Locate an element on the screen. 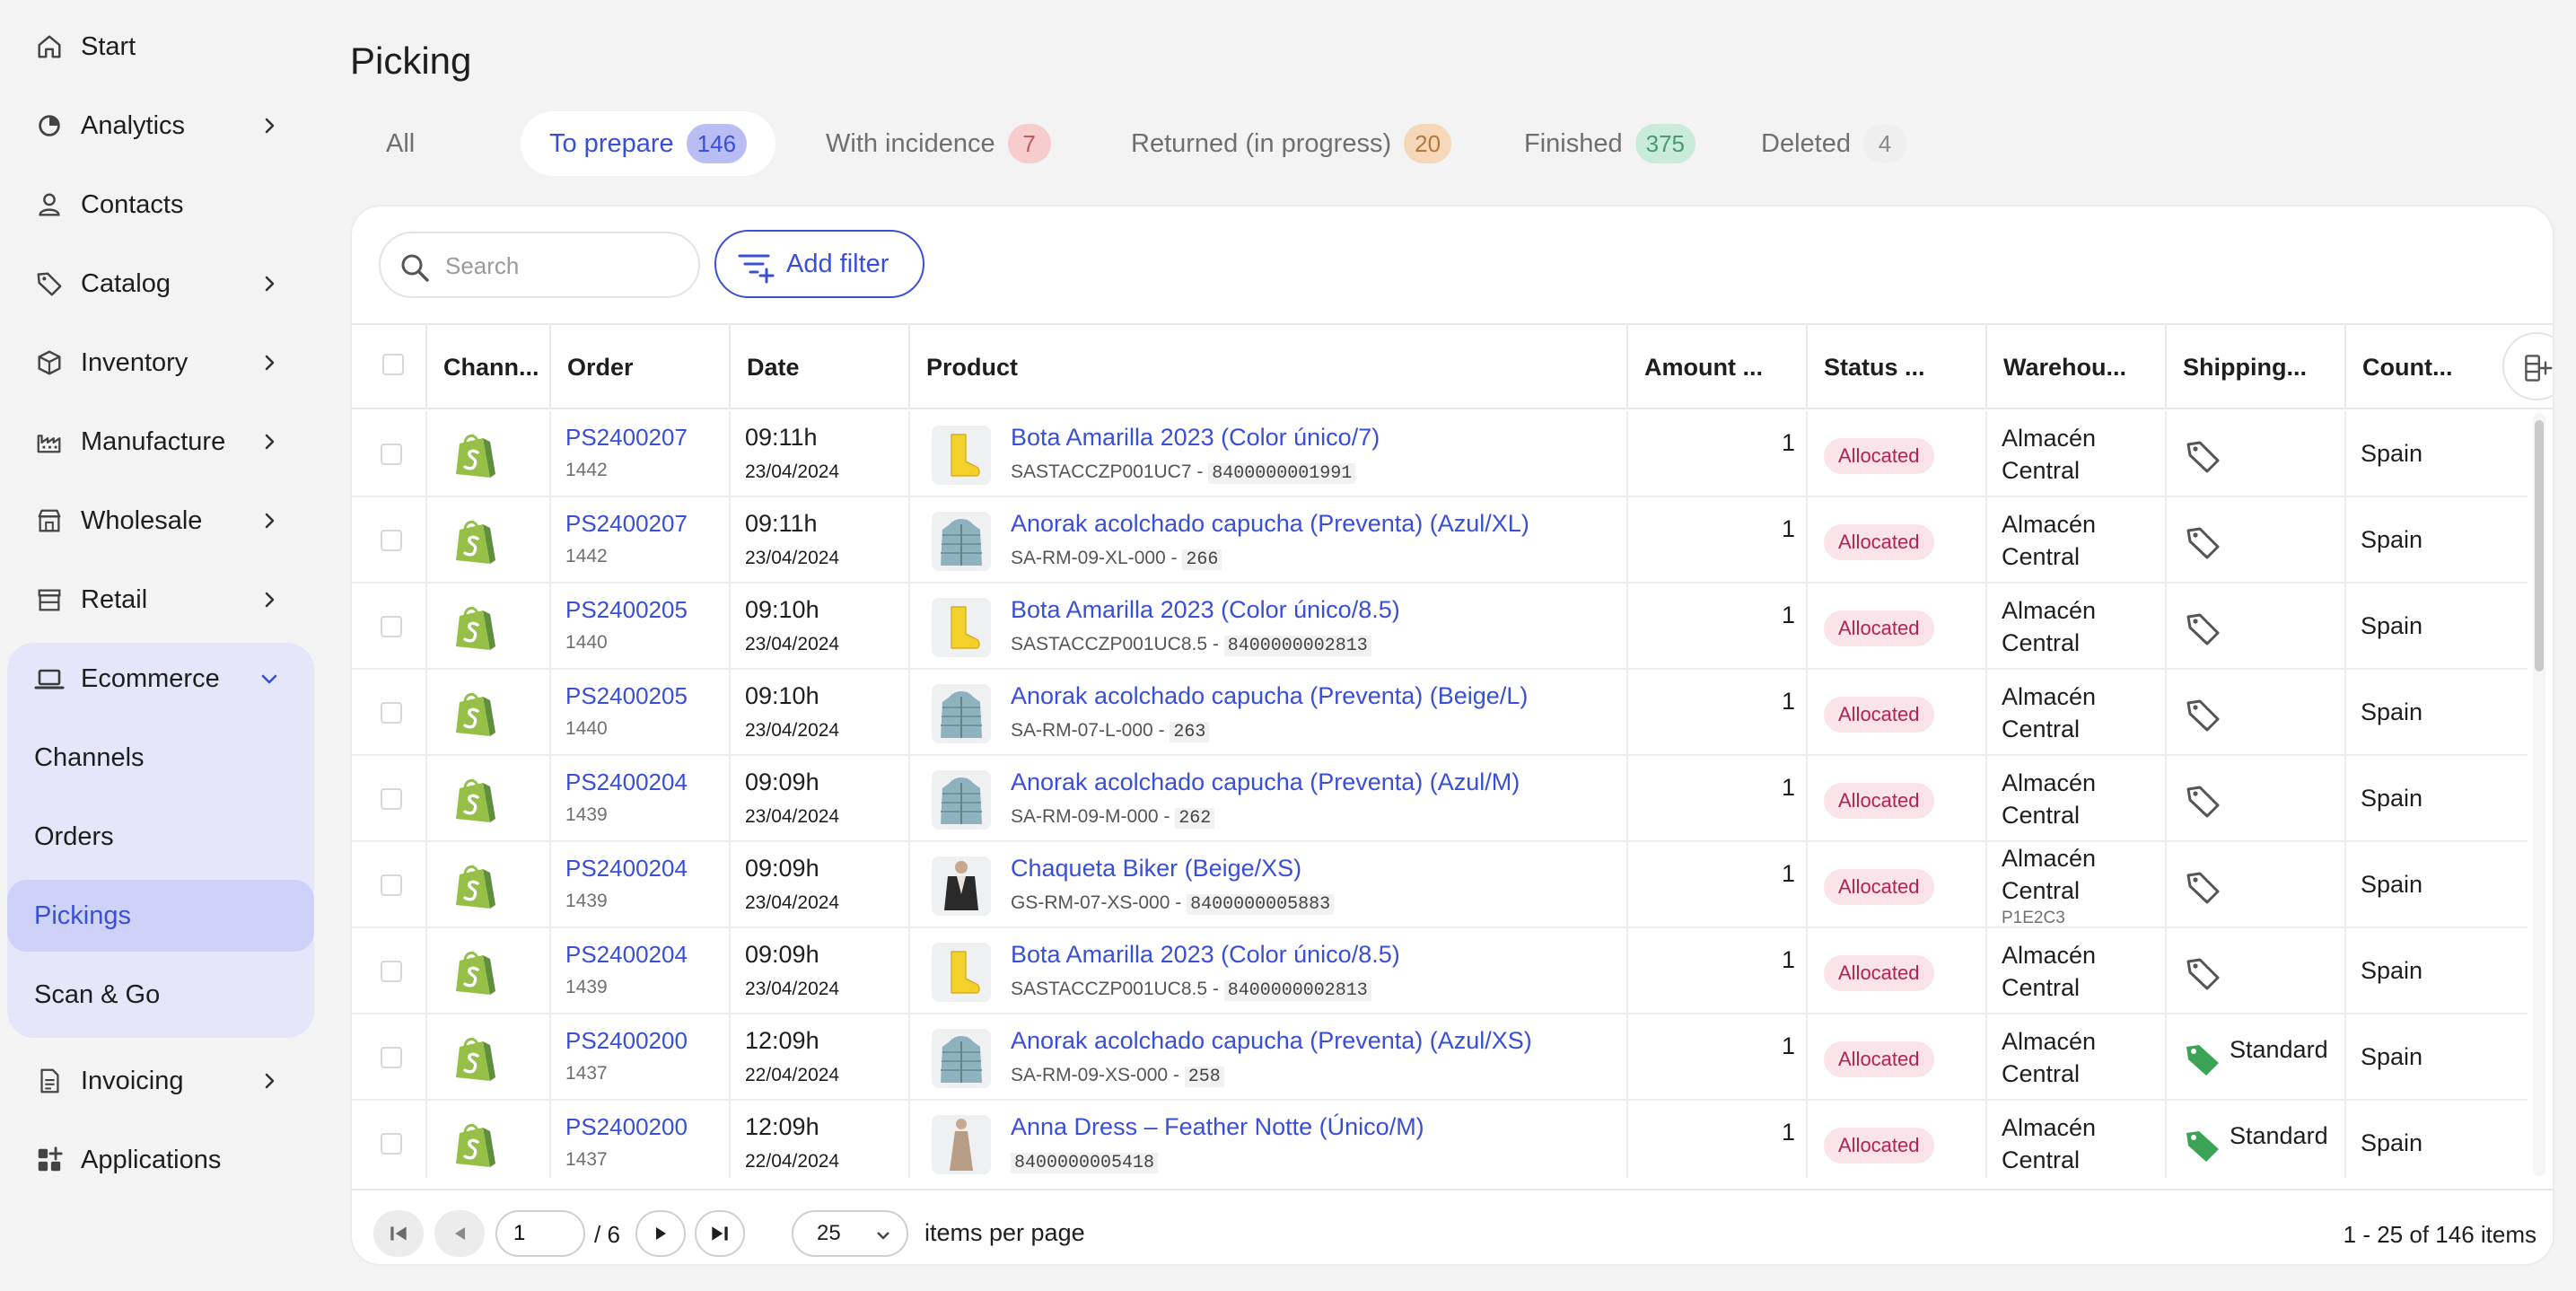 This screenshot has height=1291, width=2576. product-link: Bota Amarilla 2023 (Color único/7) is located at coordinates (1195, 438).